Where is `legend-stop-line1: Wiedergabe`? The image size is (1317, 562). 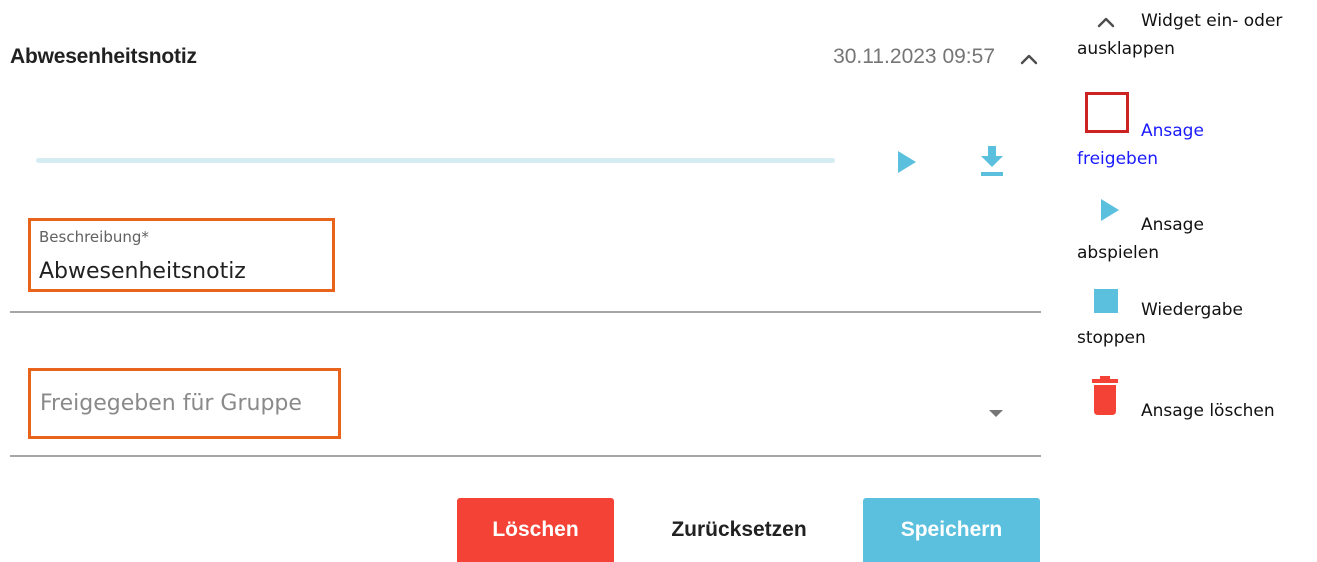 legend-stop-line1: Wiedergabe is located at coordinates (1192, 310).